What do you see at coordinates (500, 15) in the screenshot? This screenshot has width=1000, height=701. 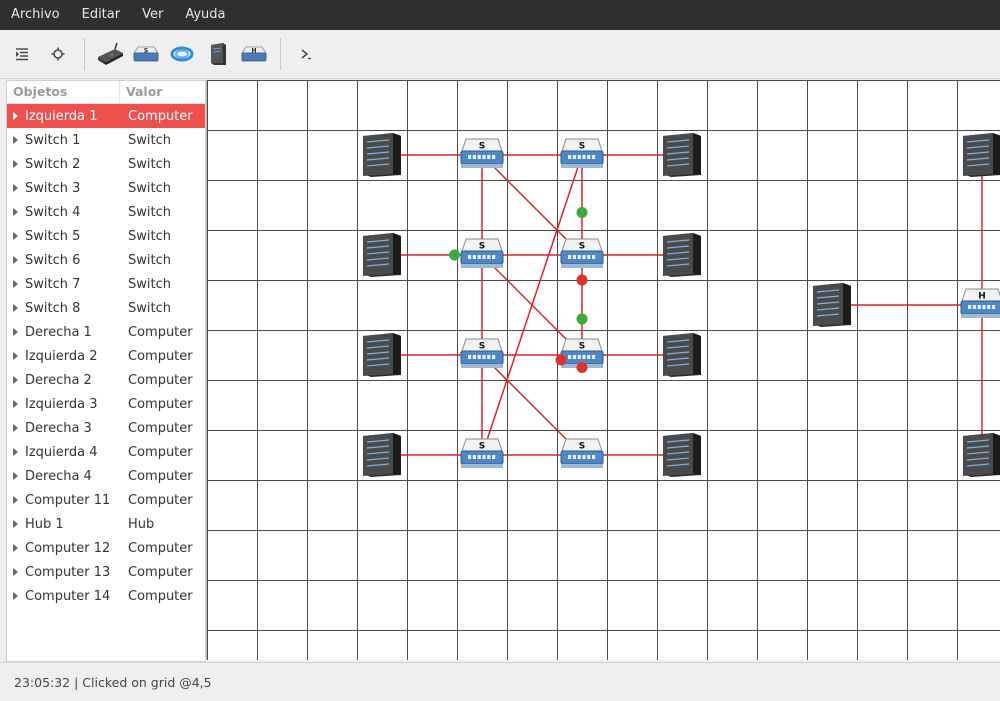 I see `menu-bar: Archivo Editar Ver Ayuda` at bounding box center [500, 15].